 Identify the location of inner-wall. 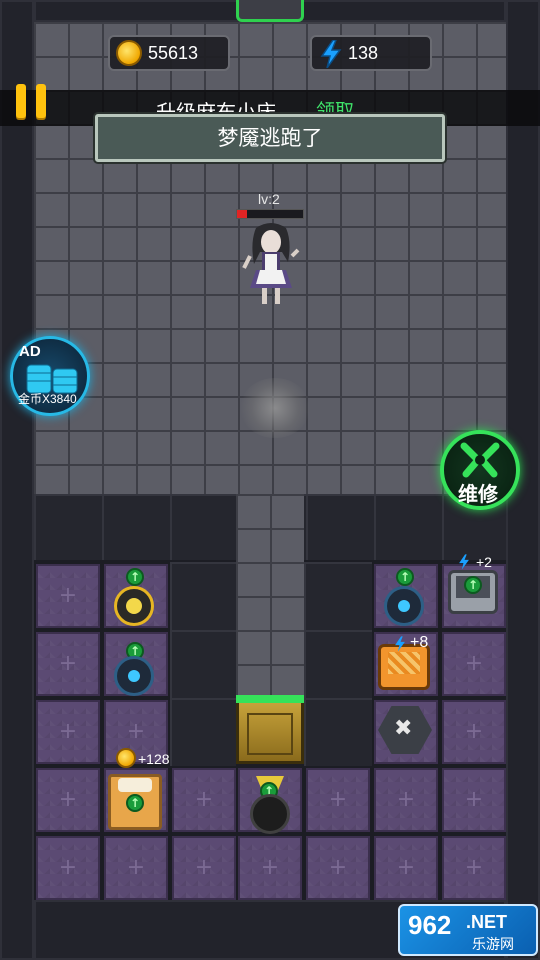
(203, 664).